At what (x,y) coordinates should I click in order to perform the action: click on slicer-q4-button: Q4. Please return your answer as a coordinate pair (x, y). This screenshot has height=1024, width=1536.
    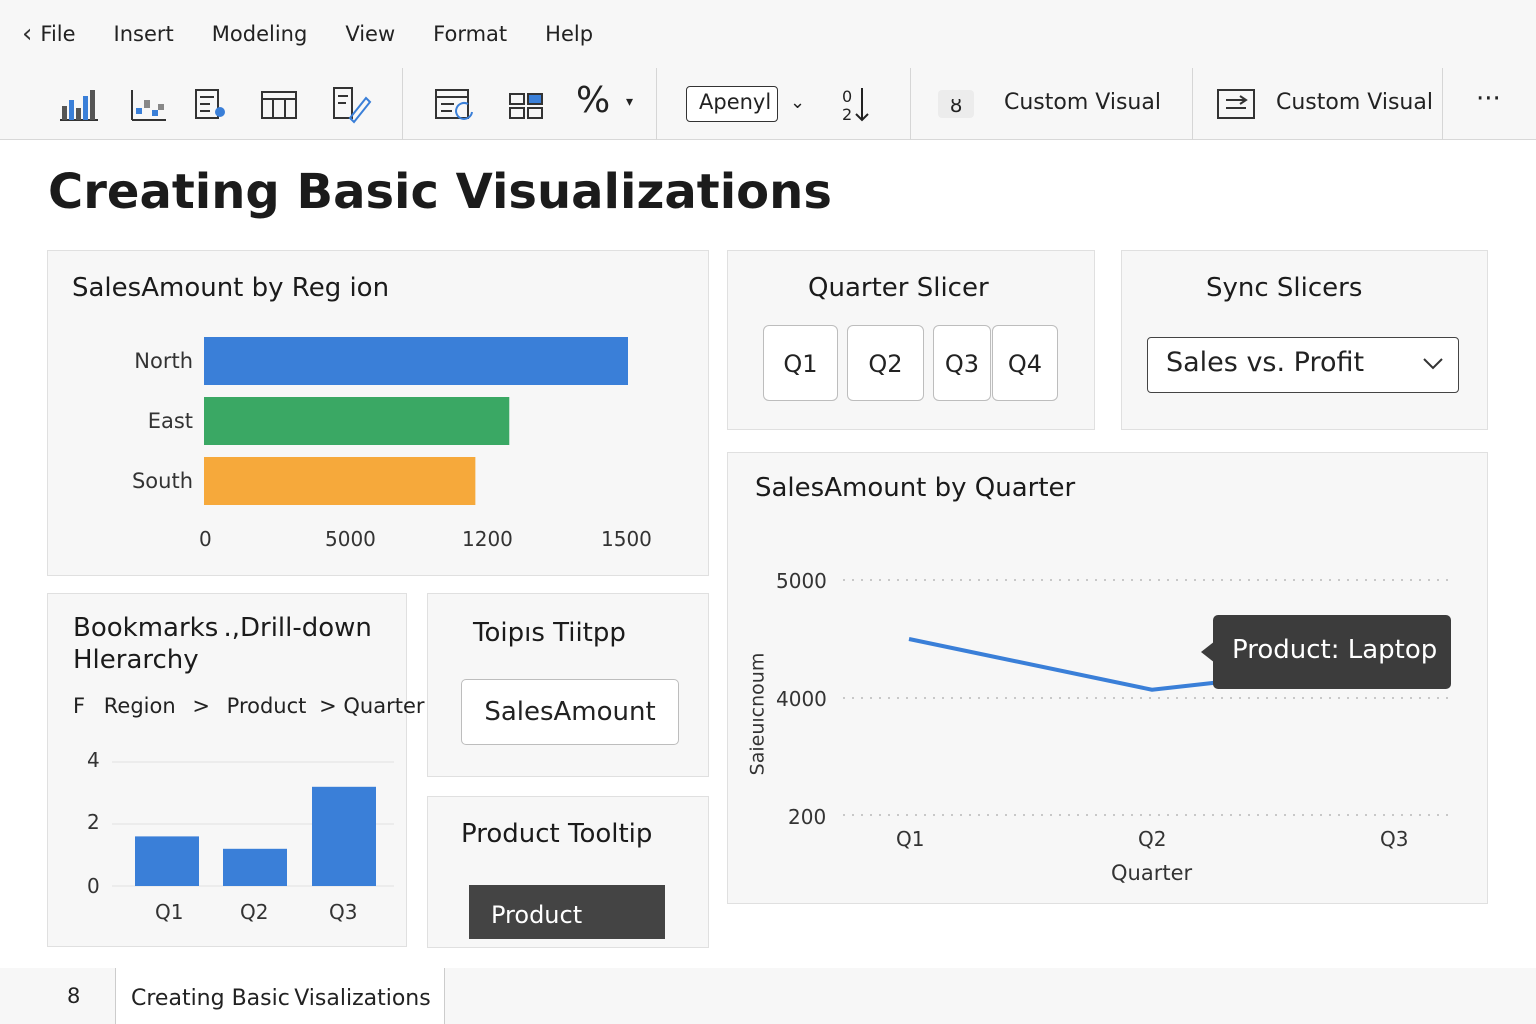
    Looking at the image, I should click on (1025, 363).